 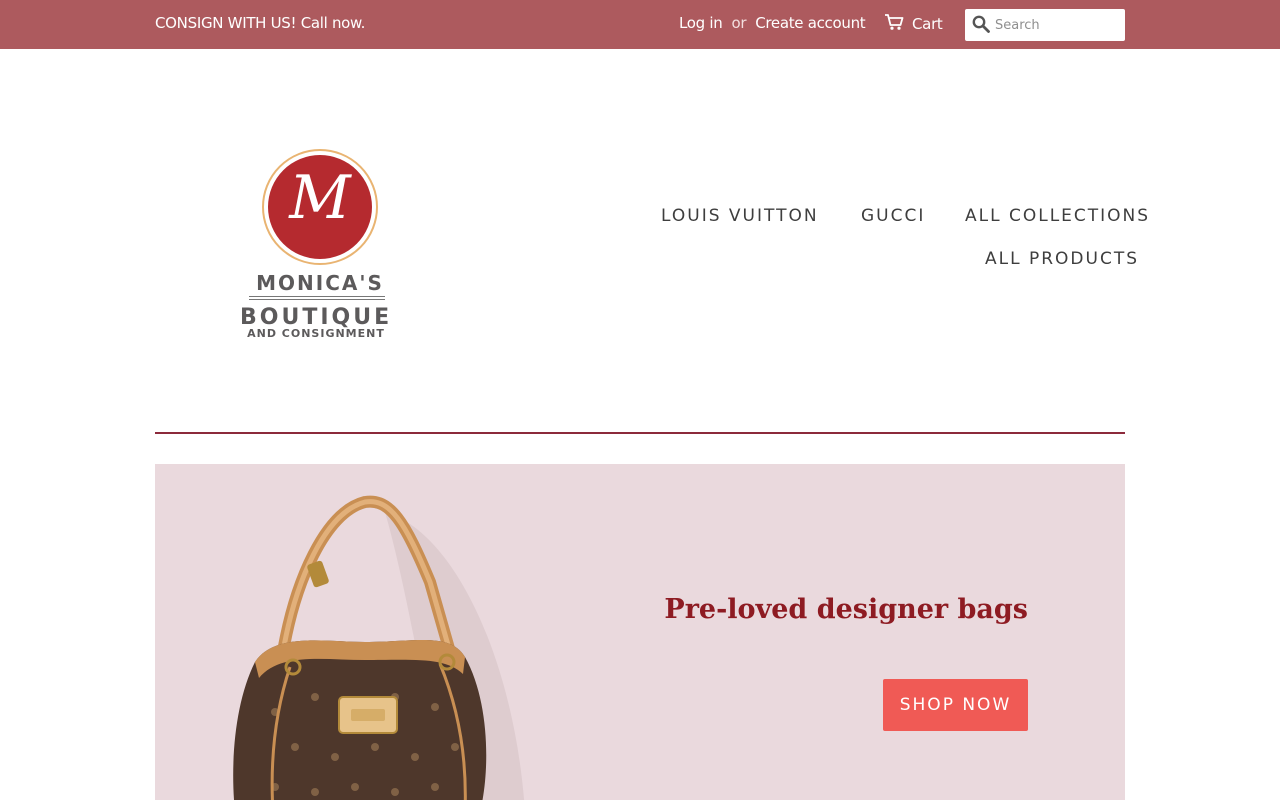 What do you see at coordinates (894, 24) in the screenshot?
I see `cart-icon` at bounding box center [894, 24].